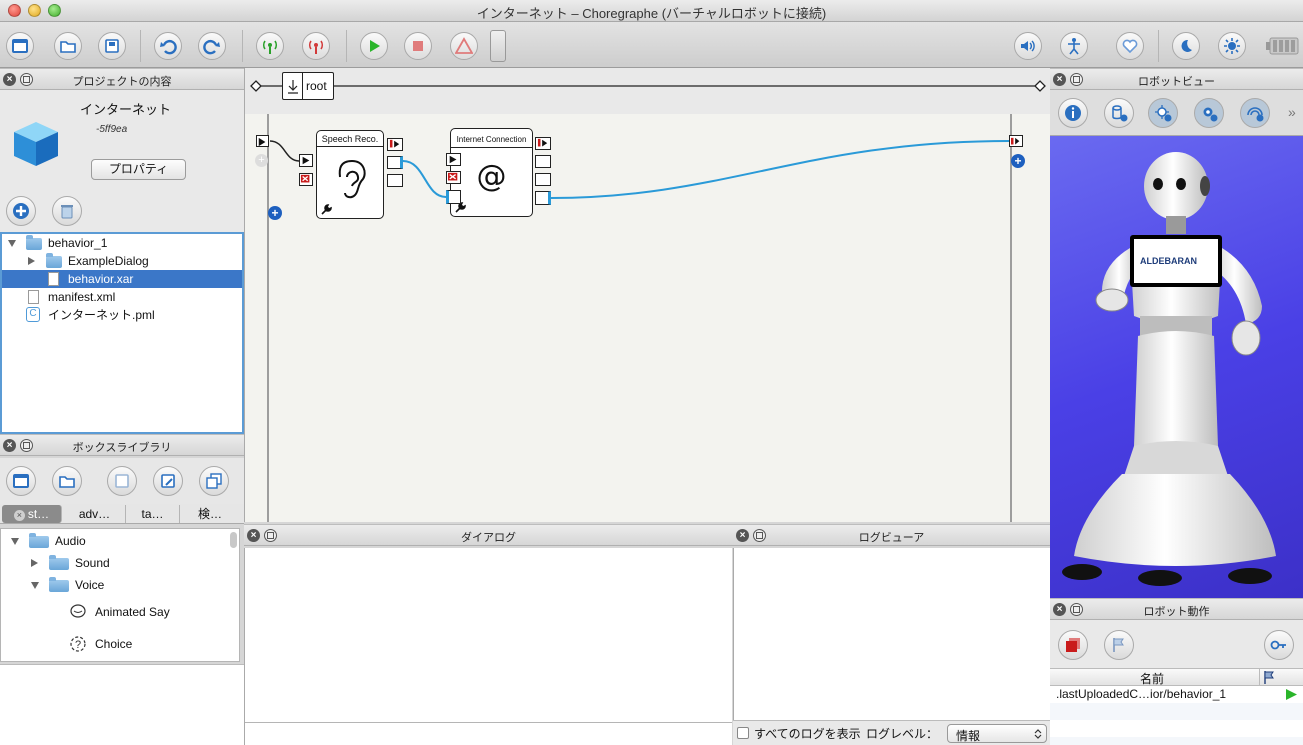  What do you see at coordinates (1073, 645) in the screenshot?
I see `stop-all-behaviors-button` at bounding box center [1073, 645].